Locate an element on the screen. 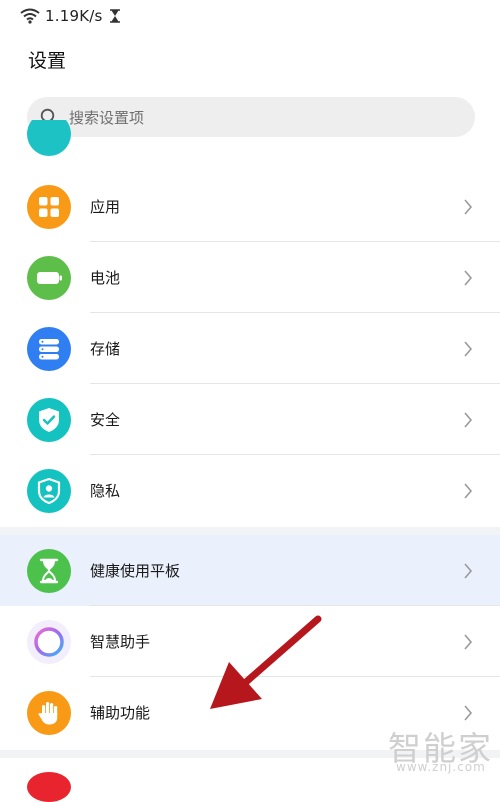  search-input is located at coordinates (269, 118).